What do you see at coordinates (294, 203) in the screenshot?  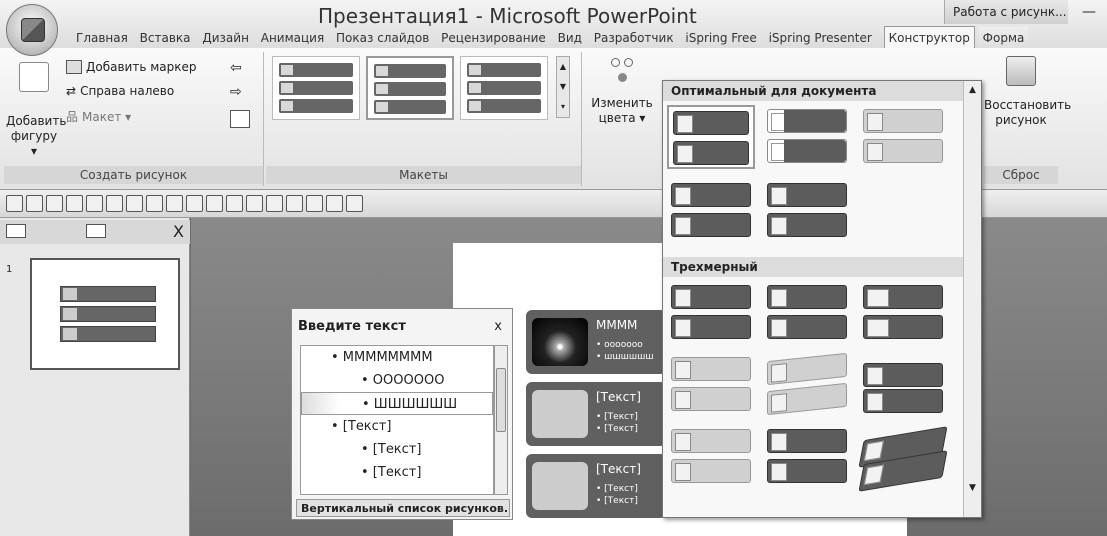 I see `paste-icon` at bounding box center [294, 203].